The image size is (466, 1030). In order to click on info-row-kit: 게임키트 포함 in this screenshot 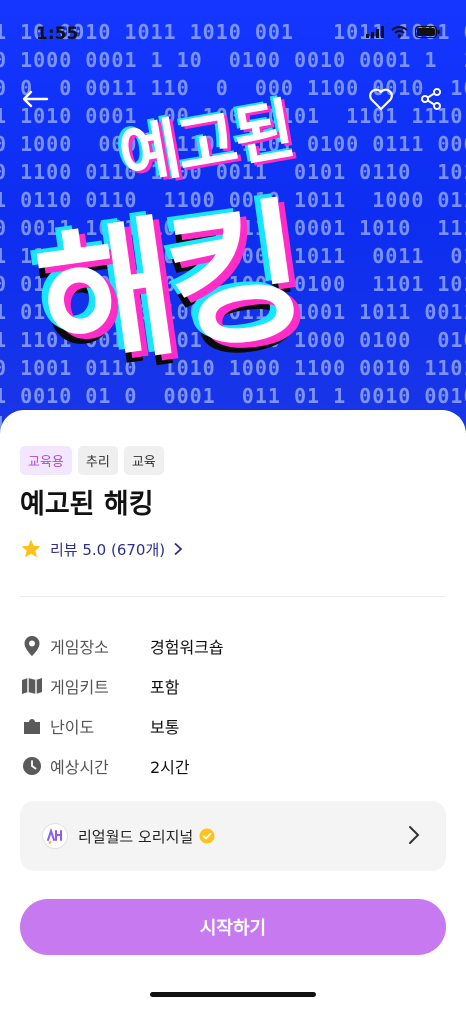, I will do `click(233, 686)`.